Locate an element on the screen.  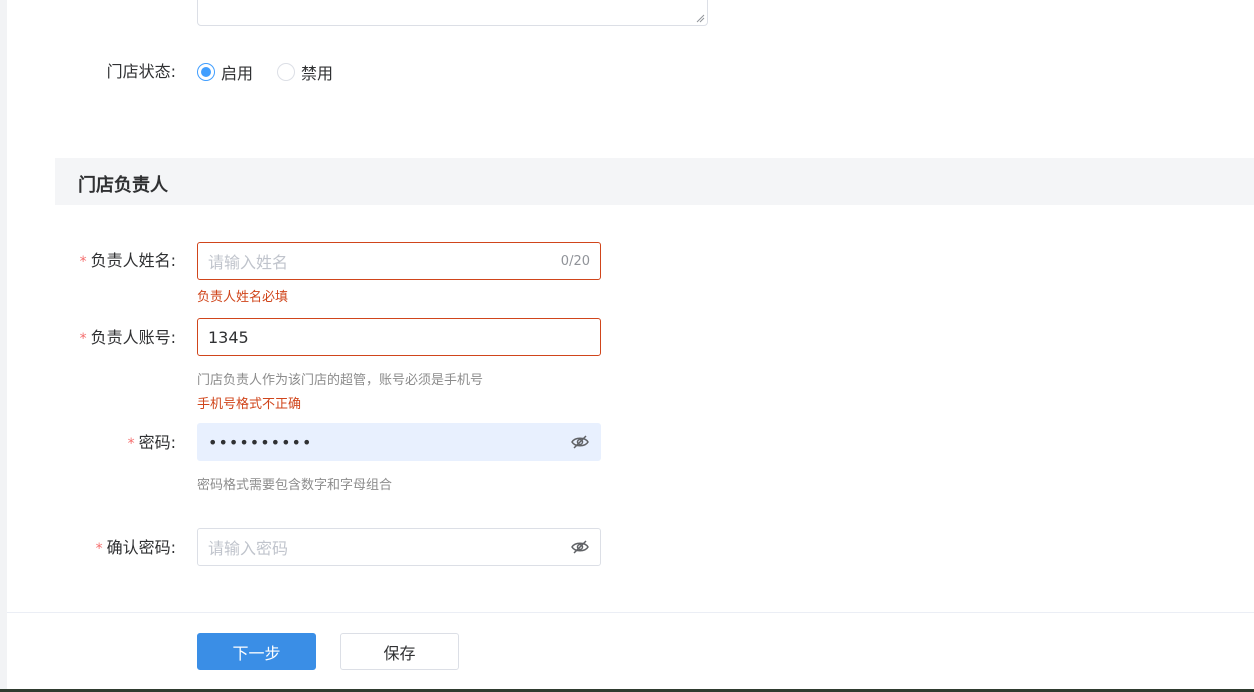
section-title: 门店负责人 is located at coordinates (123, 185).